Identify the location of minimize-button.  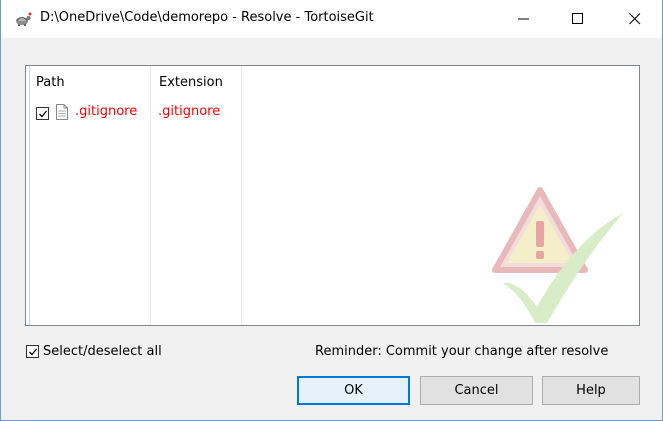
(524, 19).